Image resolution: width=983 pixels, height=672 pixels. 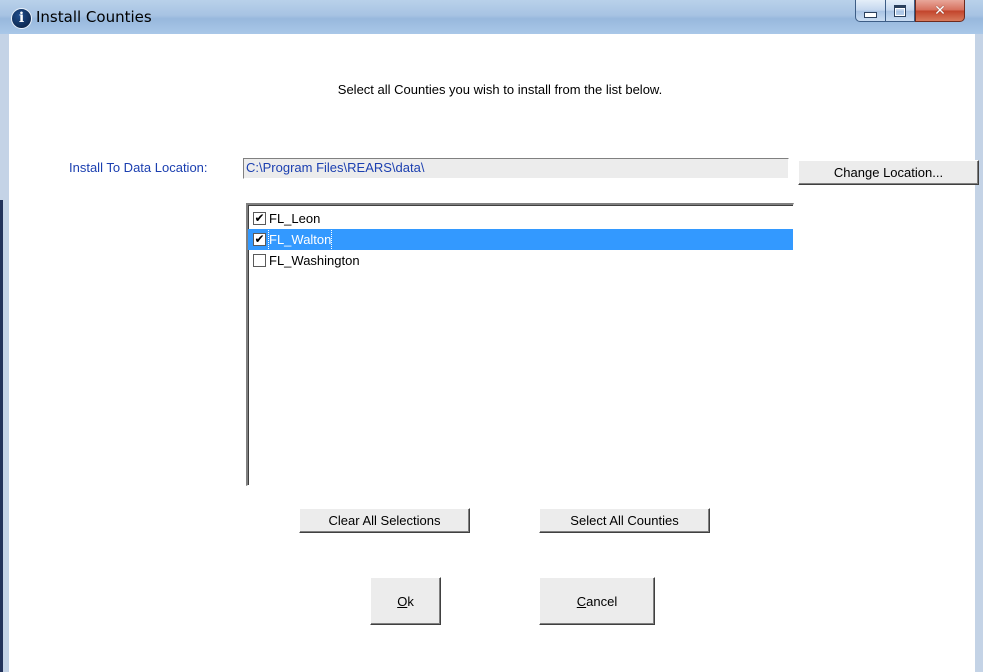 What do you see at coordinates (384, 520) in the screenshot?
I see `clear-all-selections-button: Clear All Selections` at bounding box center [384, 520].